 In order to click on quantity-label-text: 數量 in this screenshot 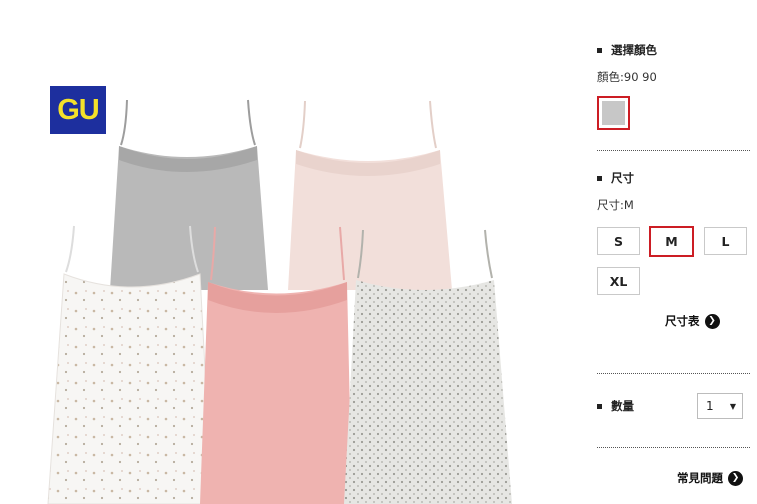, I will do `click(622, 406)`.